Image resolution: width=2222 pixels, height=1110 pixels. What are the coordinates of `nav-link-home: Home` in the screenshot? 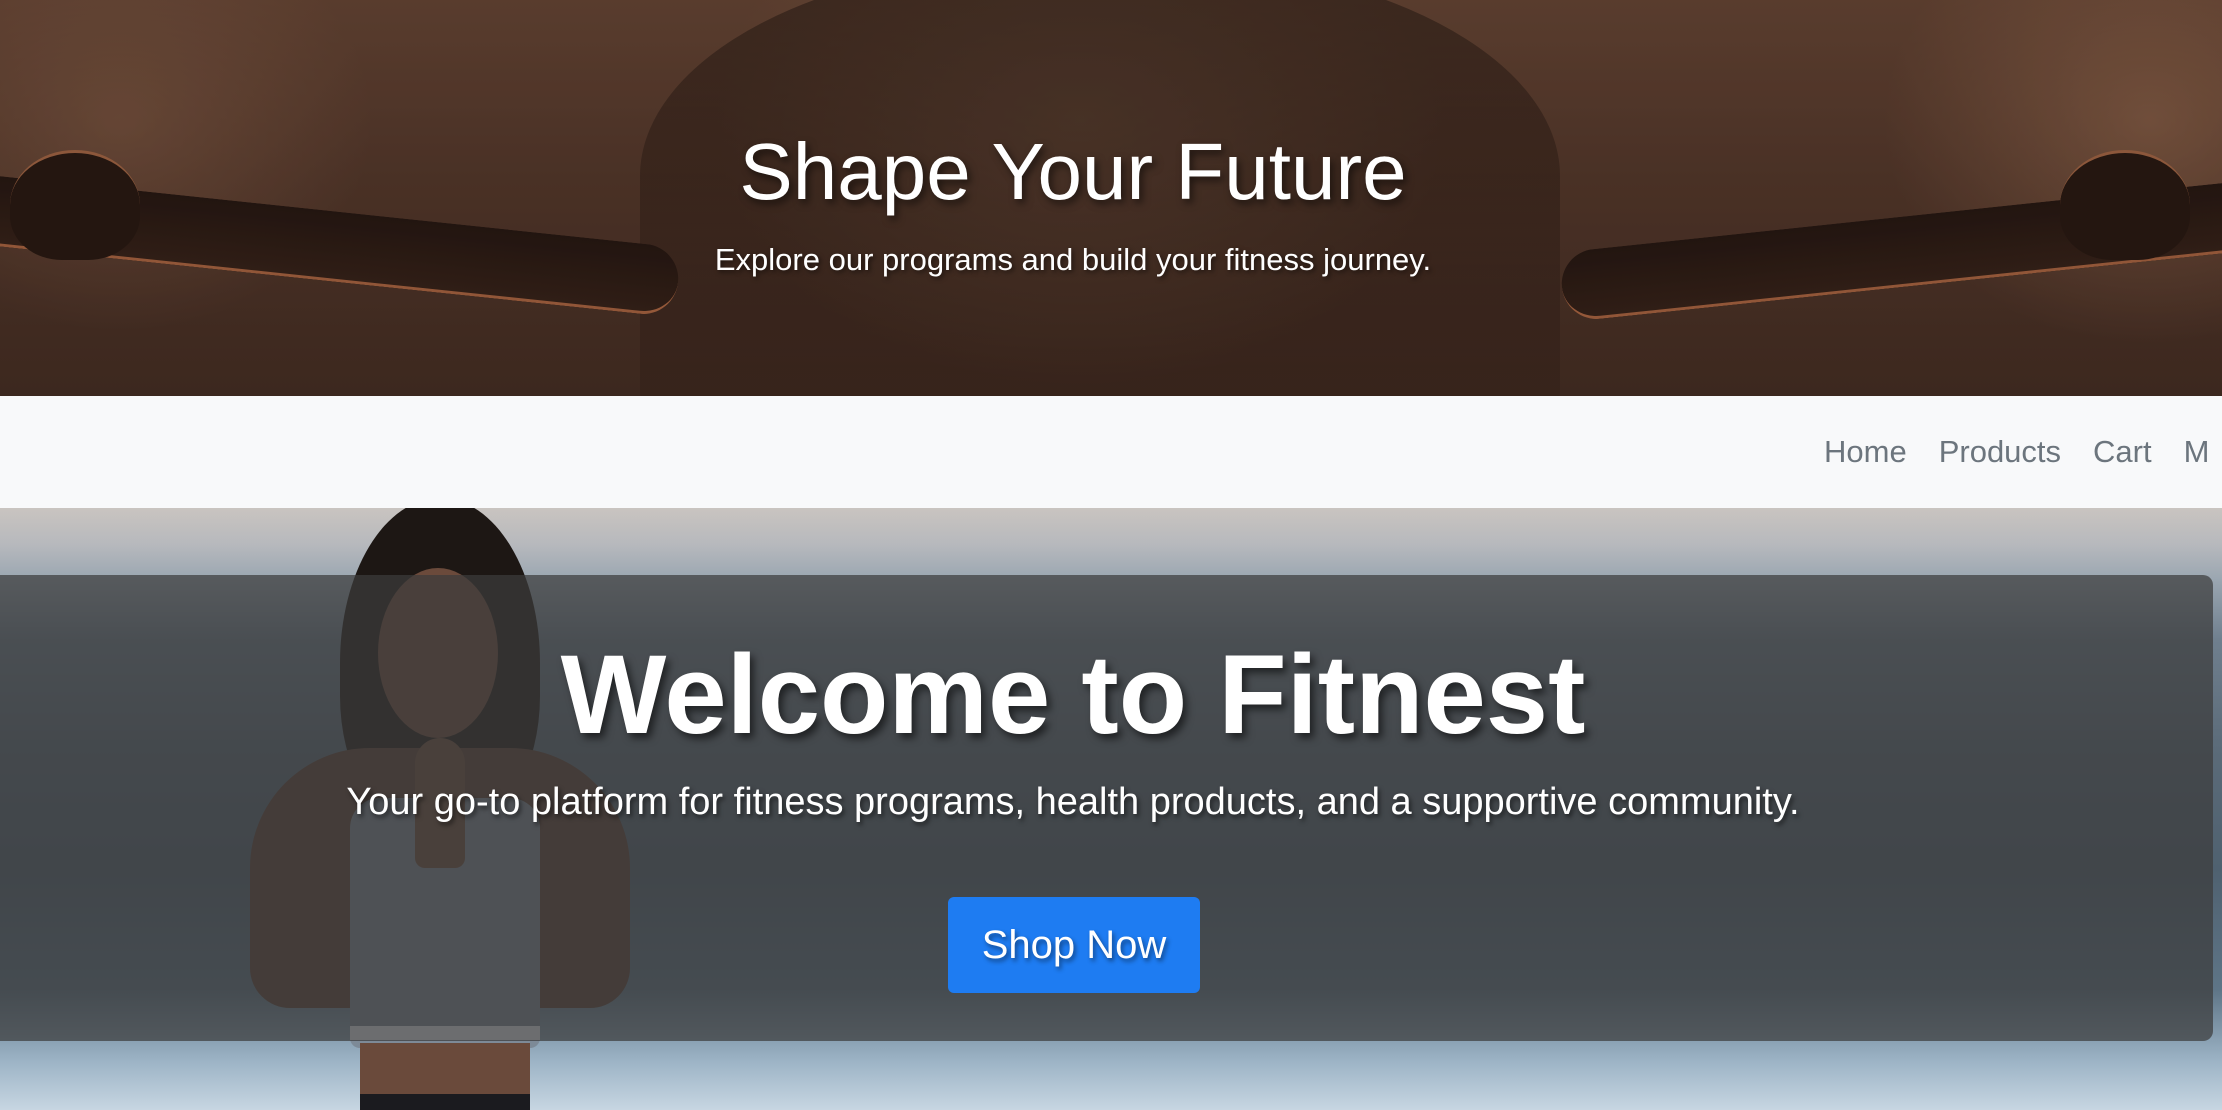 It's located at (1865, 452).